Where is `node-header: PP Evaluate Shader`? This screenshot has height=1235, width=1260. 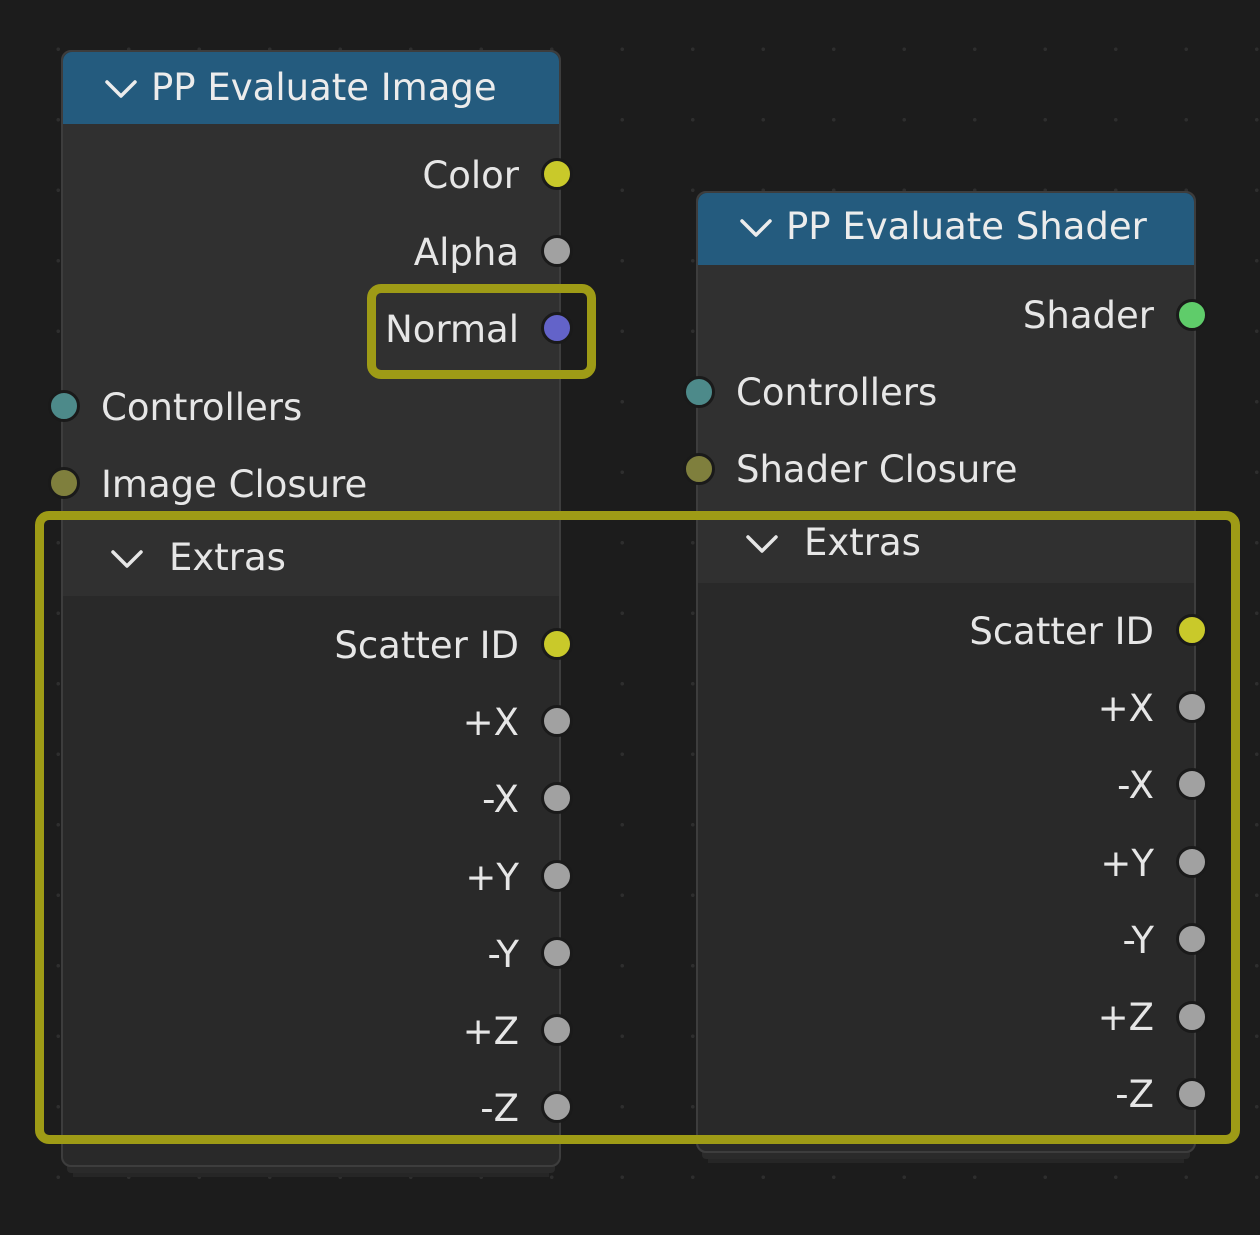 node-header: PP Evaluate Shader is located at coordinates (946, 229).